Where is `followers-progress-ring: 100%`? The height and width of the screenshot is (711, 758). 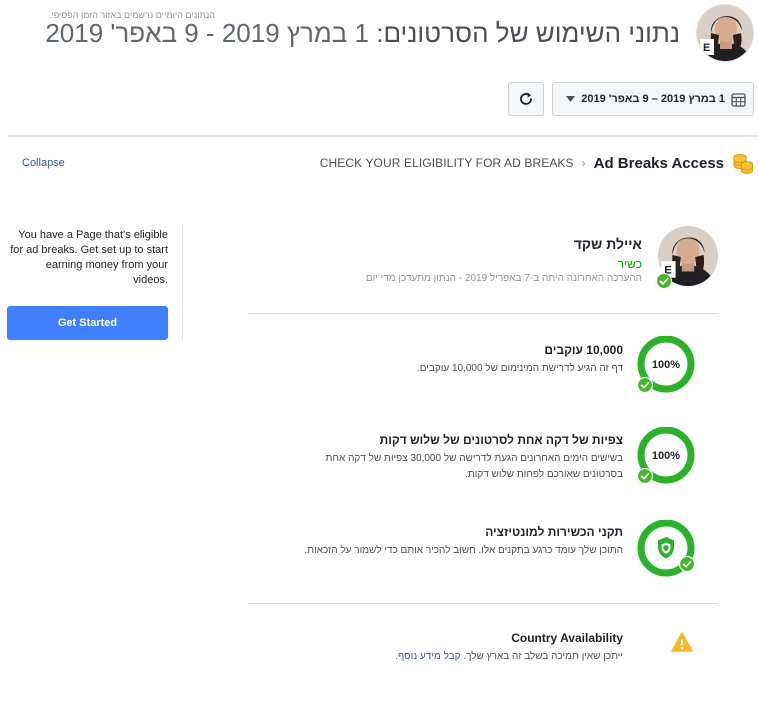
followers-progress-ring: 100% is located at coordinates (665, 365).